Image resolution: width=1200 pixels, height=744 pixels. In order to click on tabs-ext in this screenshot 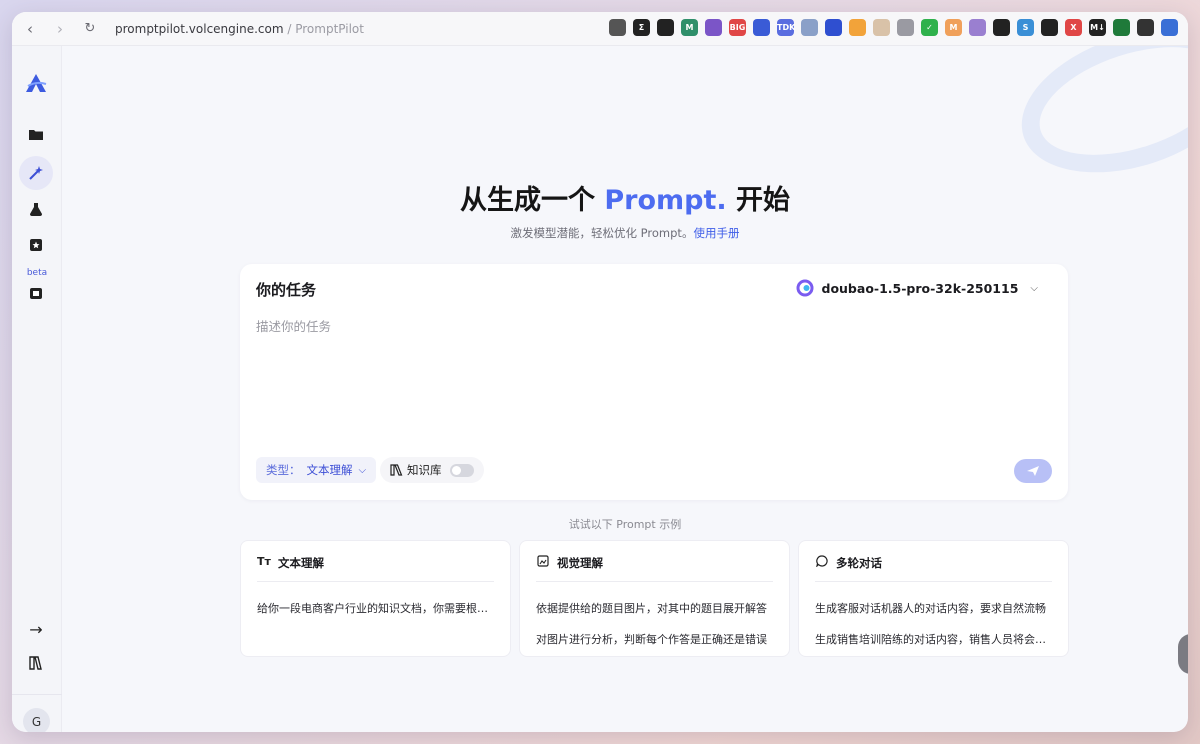, I will do `click(1169, 27)`.